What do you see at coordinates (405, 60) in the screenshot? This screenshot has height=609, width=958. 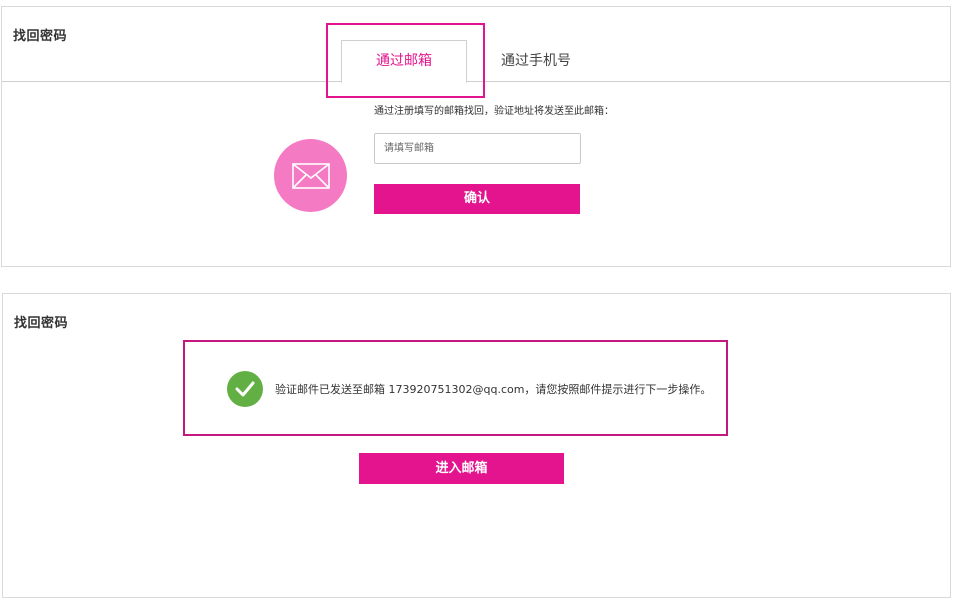 I see `tab-highlight-box` at bounding box center [405, 60].